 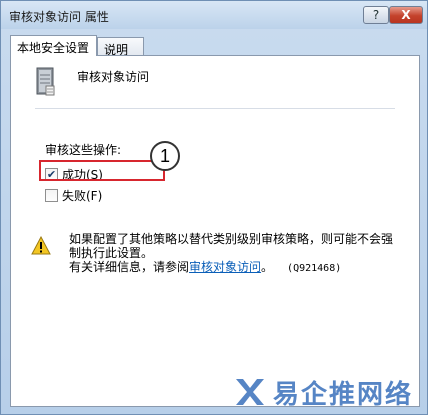 I want to click on failure-label: 失败(F), so click(x=82, y=195).